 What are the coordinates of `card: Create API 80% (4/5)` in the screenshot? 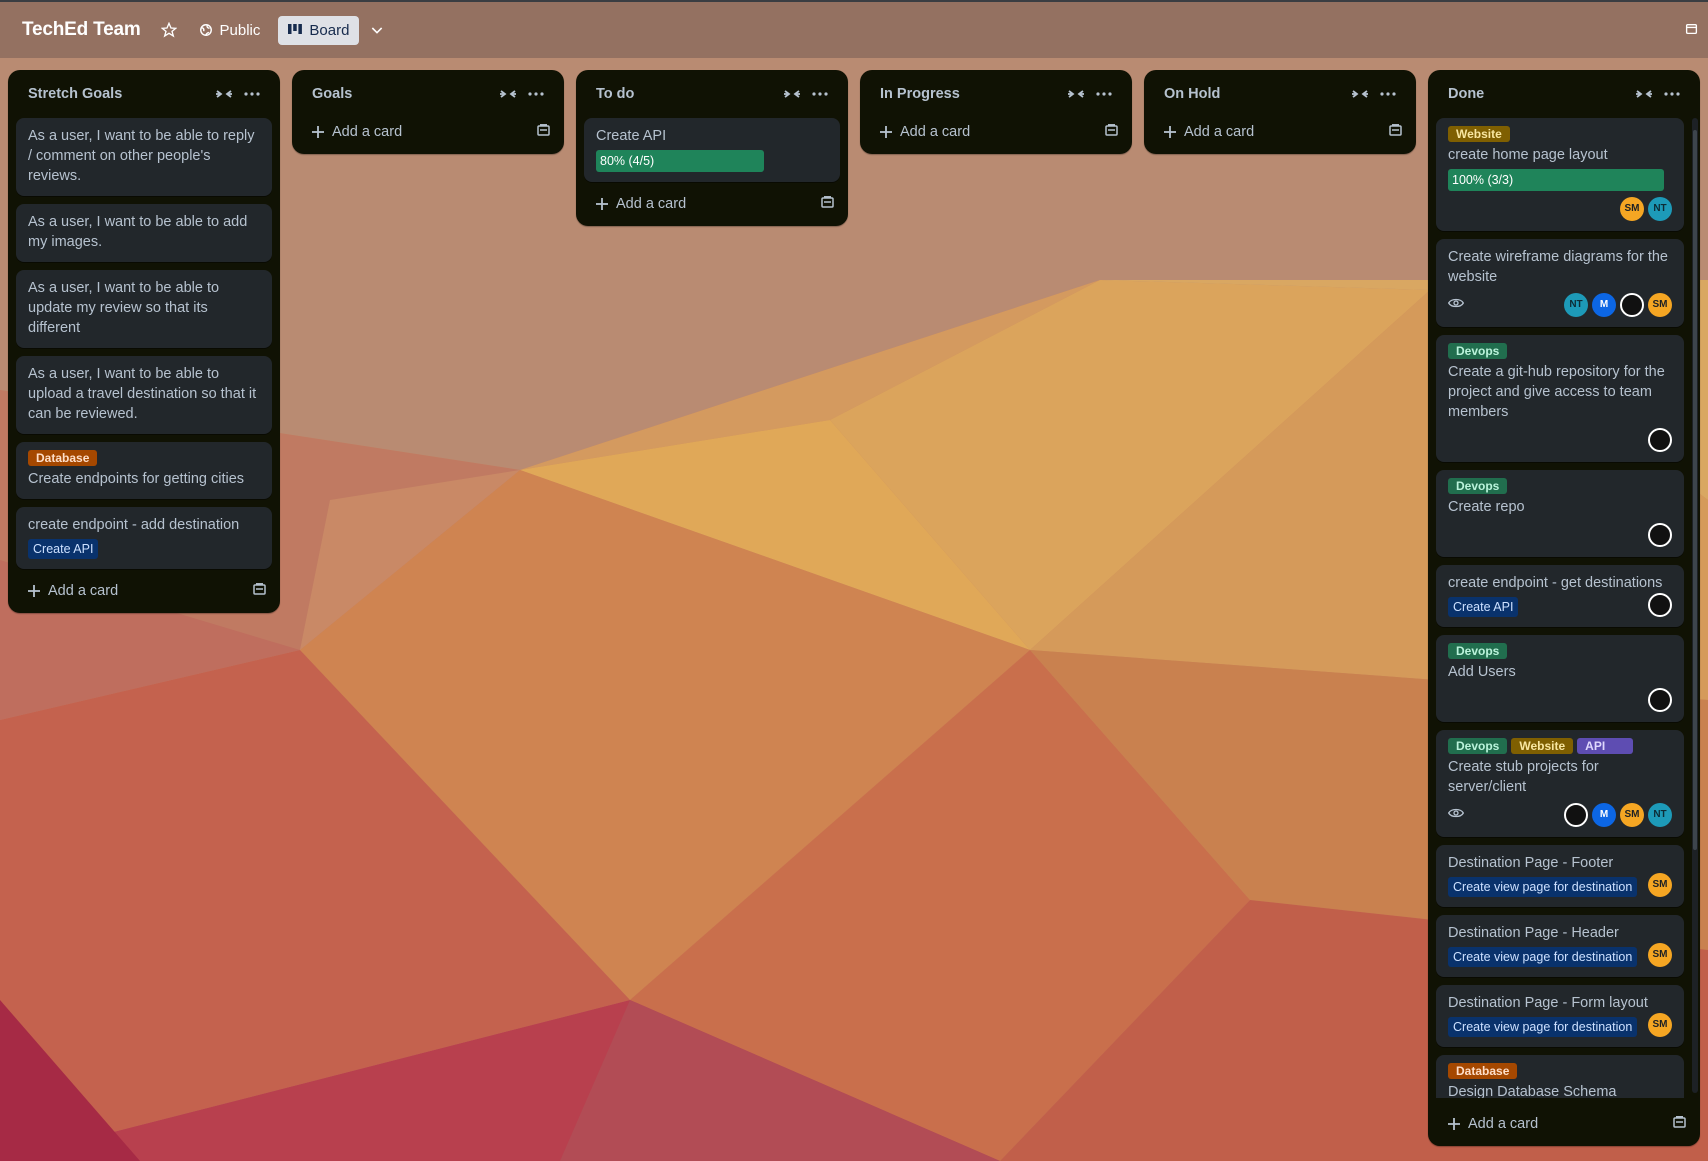 It's located at (712, 150).